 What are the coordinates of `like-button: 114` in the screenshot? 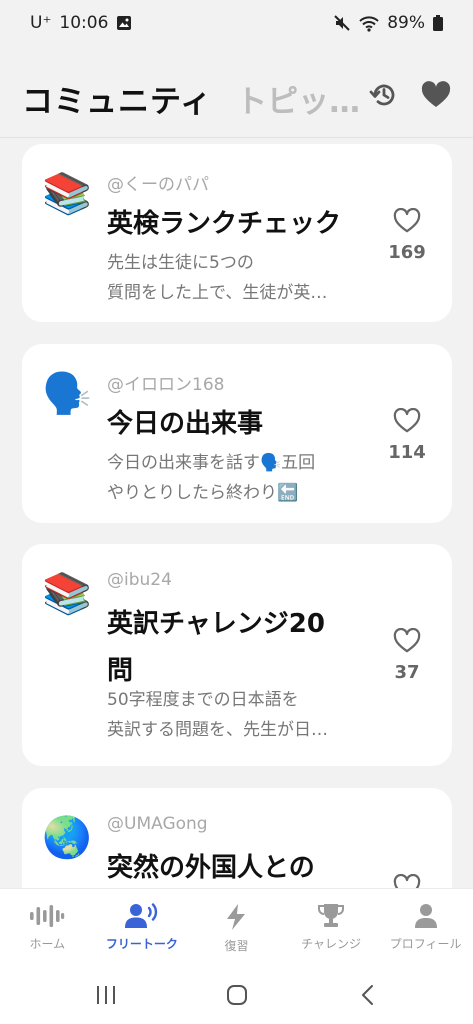 It's located at (407, 435).